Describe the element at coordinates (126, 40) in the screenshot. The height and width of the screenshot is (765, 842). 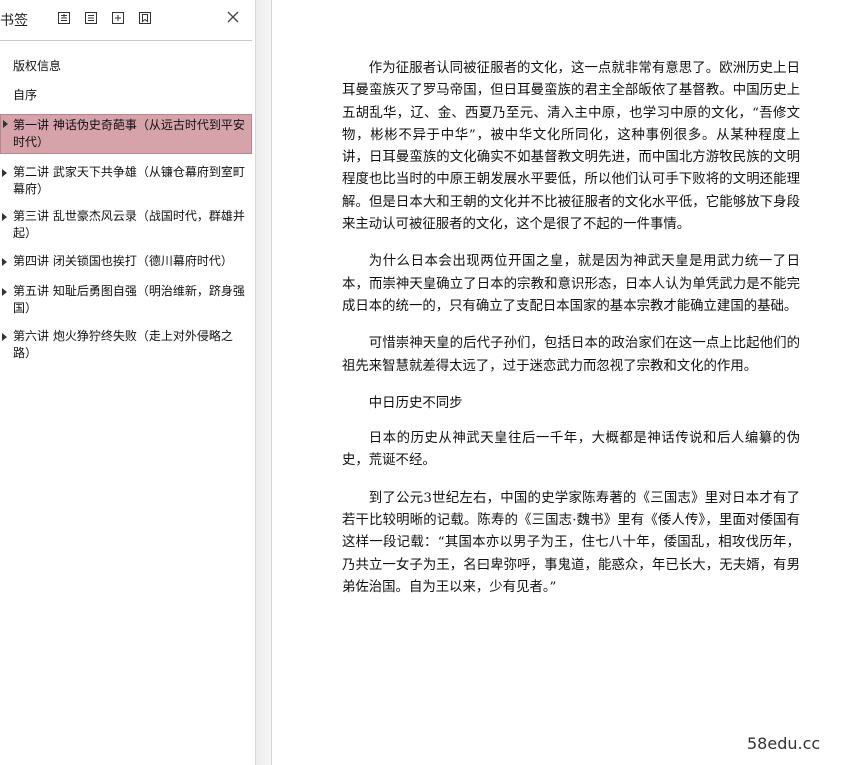
I see `panel-divider` at that location.